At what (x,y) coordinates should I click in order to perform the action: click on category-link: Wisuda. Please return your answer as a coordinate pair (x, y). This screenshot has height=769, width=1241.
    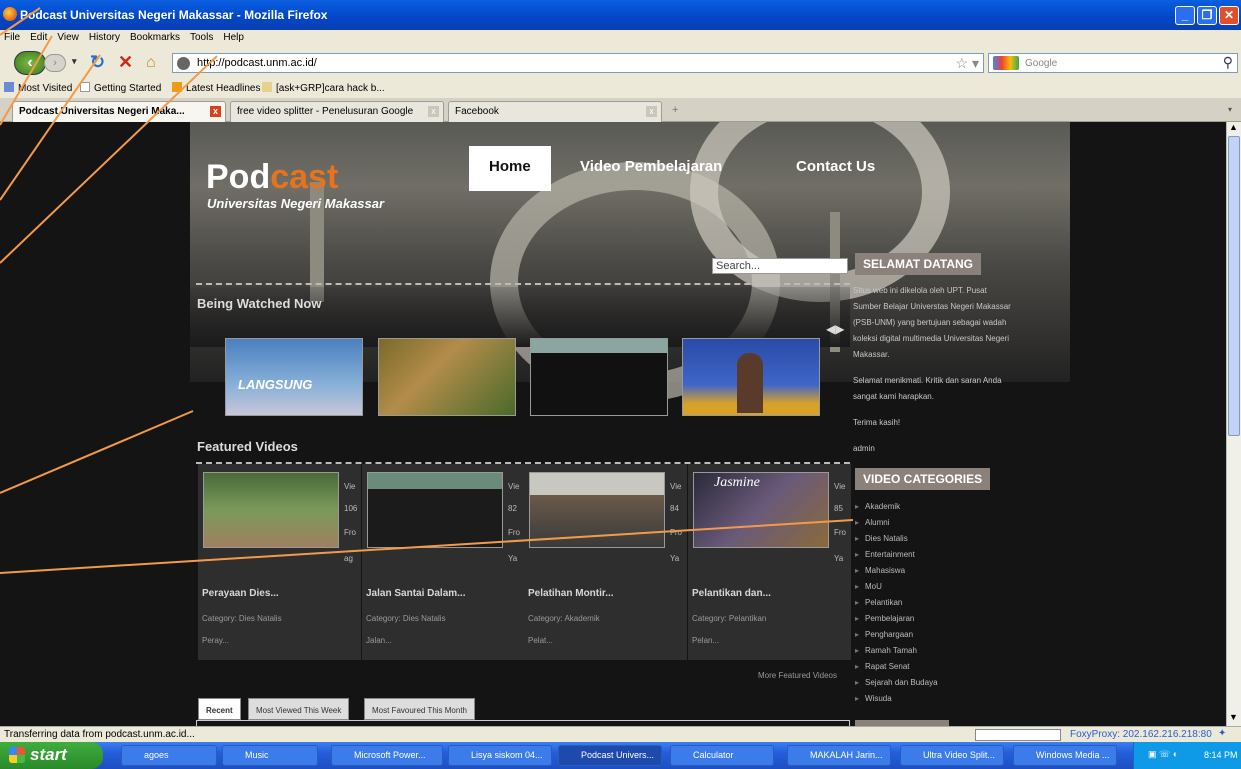
    Looking at the image, I should click on (873, 698).